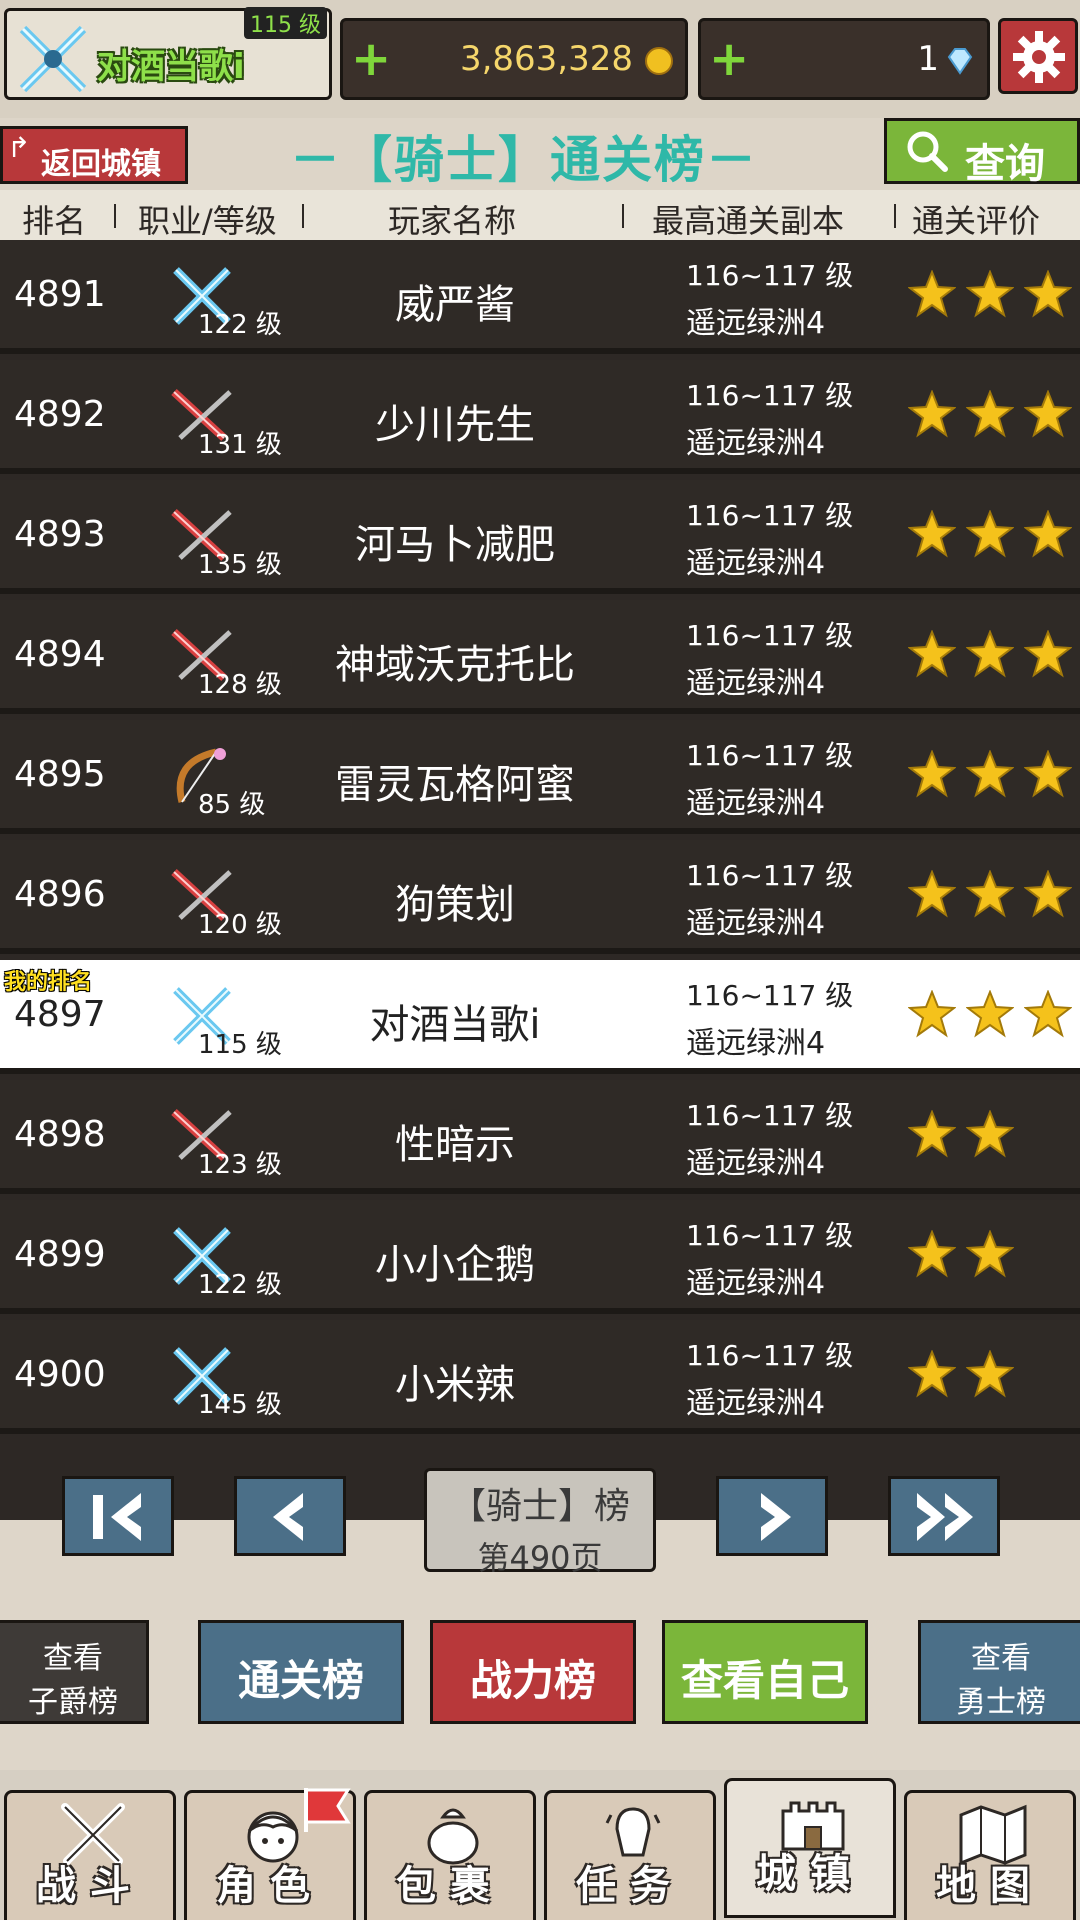  Describe the element at coordinates (540, 537) in the screenshot. I see `table-row: 4893 135 级 河马卜减肥 116~117 级遥远绿洲4` at that location.